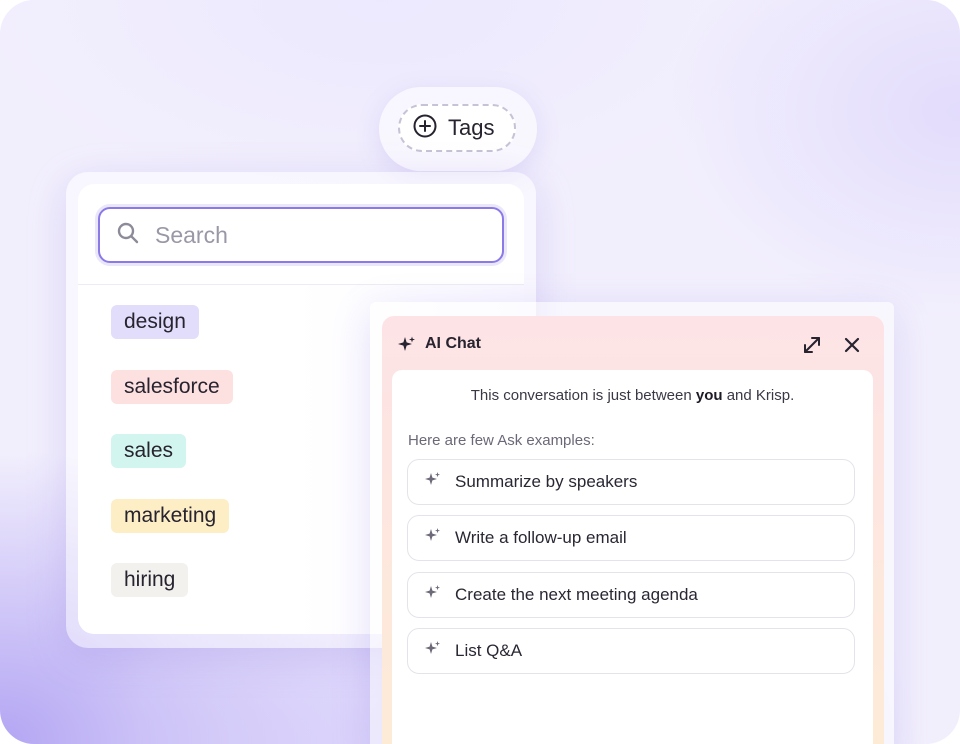  I want to click on tag-chip-hiring: hiring, so click(150, 580).